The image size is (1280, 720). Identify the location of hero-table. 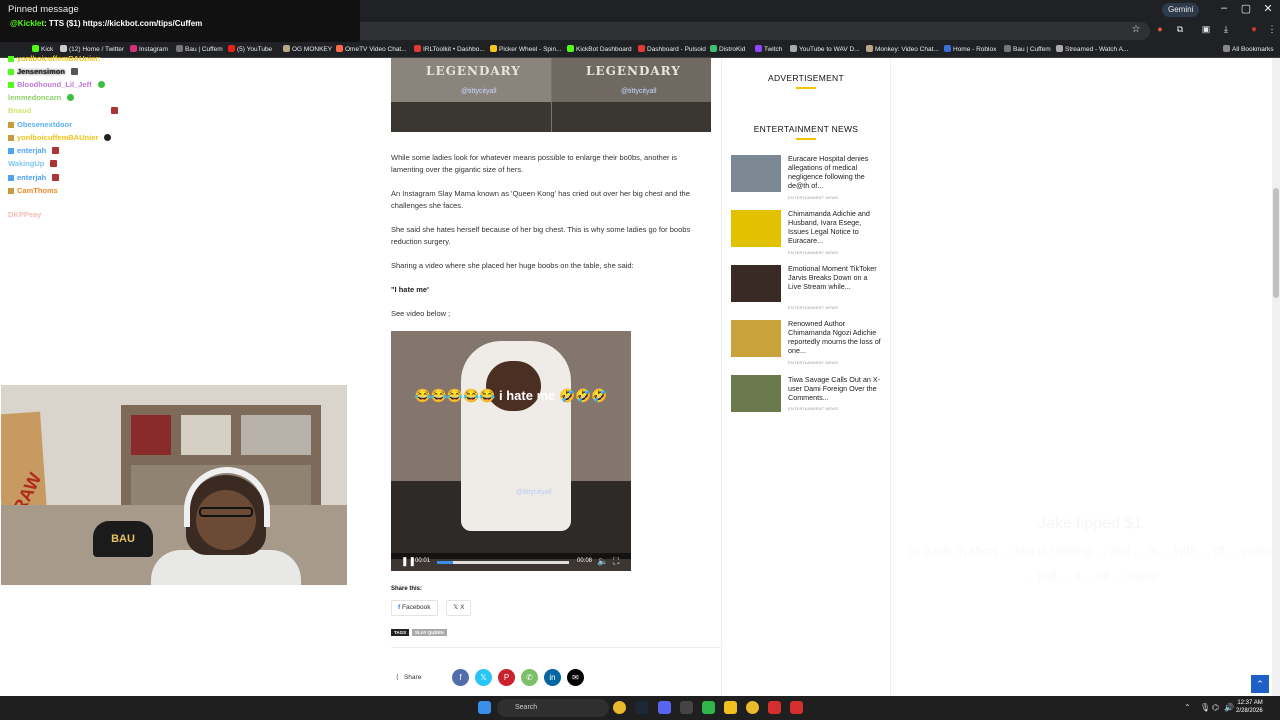
(471, 117).